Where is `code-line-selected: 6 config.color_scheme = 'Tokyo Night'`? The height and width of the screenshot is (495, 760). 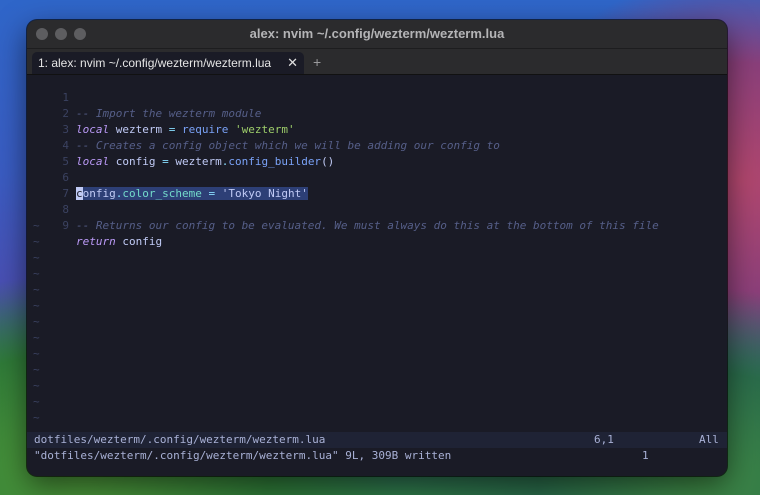 code-line-selected: 6 config.color_scheme = 'Tokyo Night' is located at coordinates (377, 177).